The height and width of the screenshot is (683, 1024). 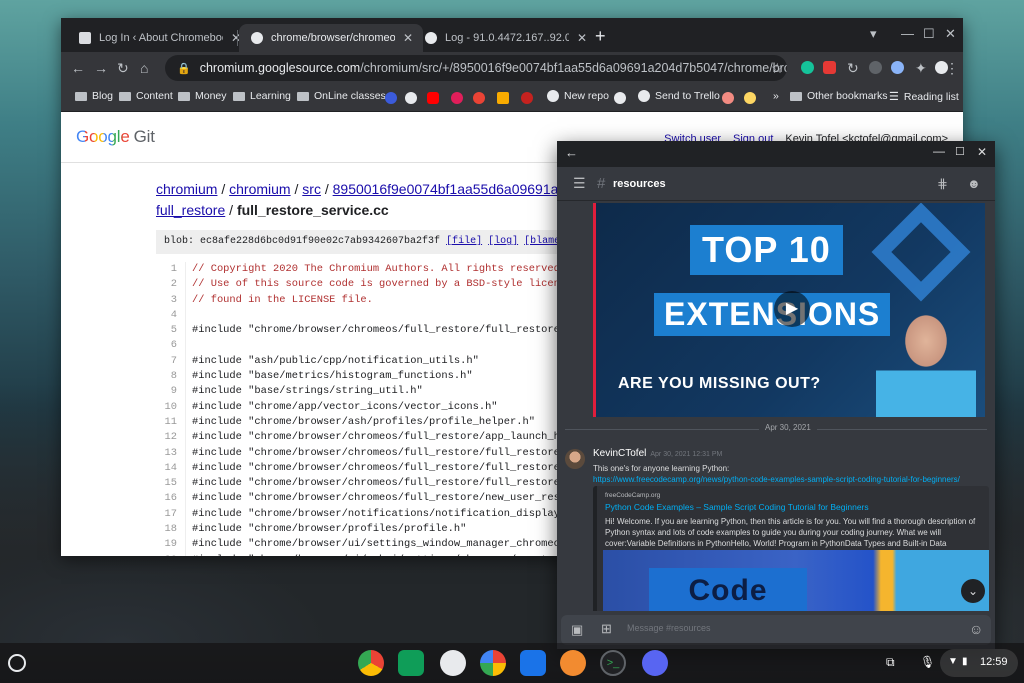 I want to click on video-thumbnail: TOP 10 EXTENSIONS ARE YOU MISSING OUT? ▶, so click(x=789, y=310).